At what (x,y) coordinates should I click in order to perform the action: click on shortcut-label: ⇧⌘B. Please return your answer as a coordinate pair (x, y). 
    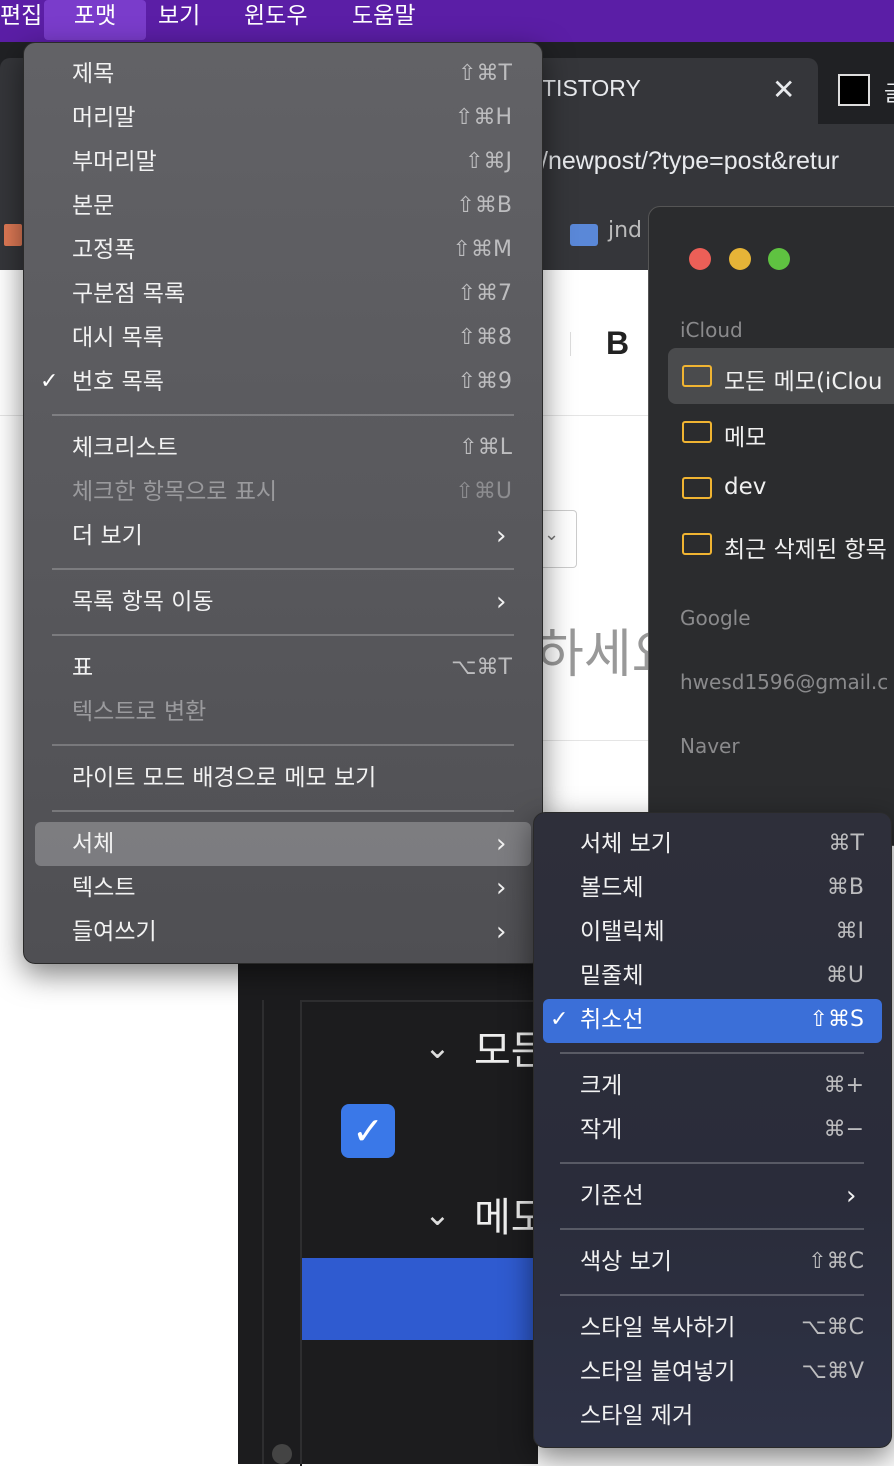
    Looking at the image, I should click on (484, 205).